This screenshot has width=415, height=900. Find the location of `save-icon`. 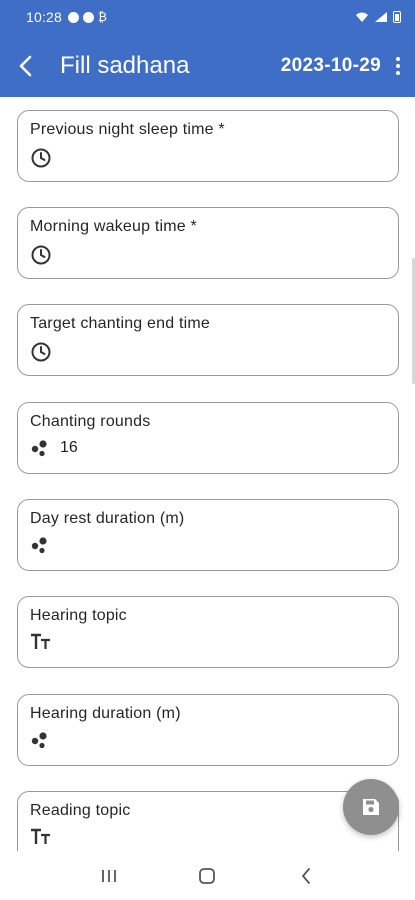

save-icon is located at coordinates (371, 807).